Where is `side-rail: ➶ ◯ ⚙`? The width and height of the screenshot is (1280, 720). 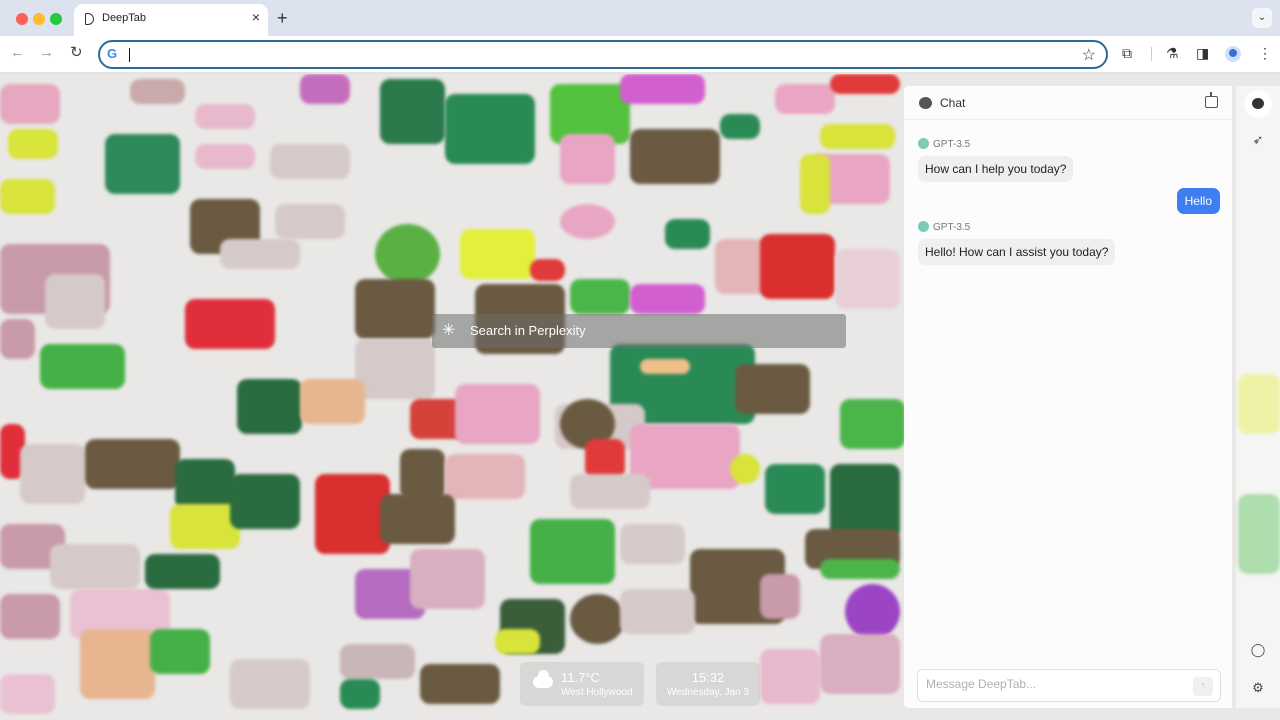 side-rail: ➶ ◯ ⚙ is located at coordinates (1258, 397).